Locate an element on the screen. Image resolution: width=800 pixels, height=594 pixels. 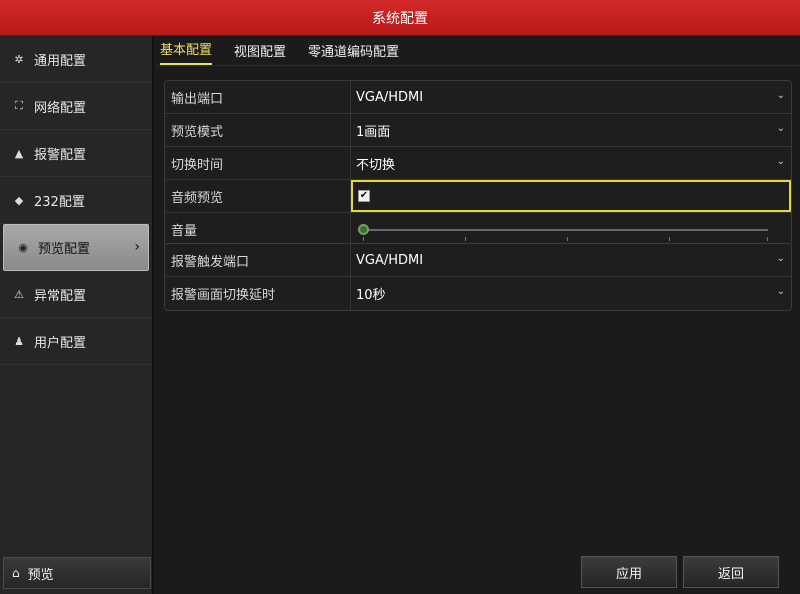
tab-bar: 基本配置 视图配置 零通道编码配置 is located at coordinates (478, 51).